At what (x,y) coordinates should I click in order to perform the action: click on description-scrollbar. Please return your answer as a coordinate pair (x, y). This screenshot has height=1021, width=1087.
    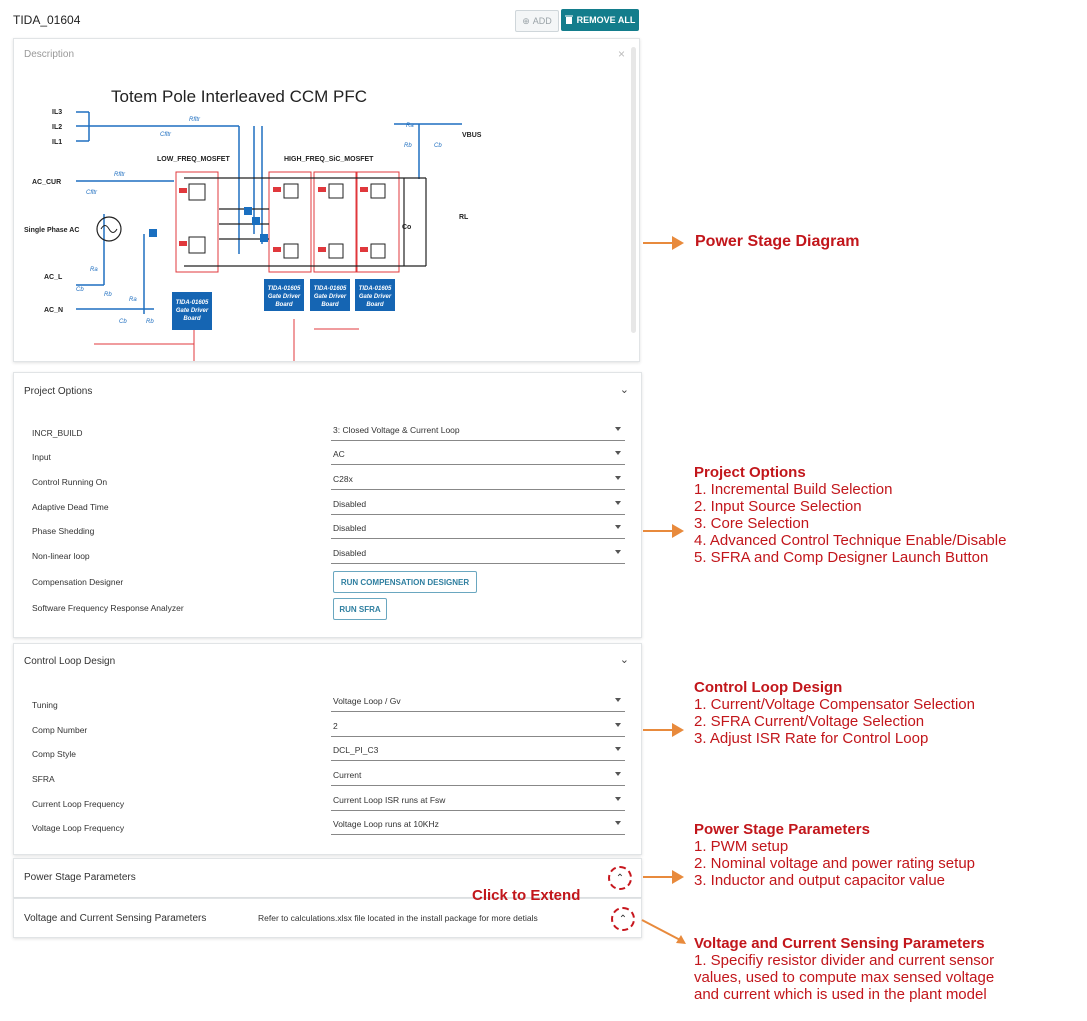
    Looking at the image, I should click on (633, 190).